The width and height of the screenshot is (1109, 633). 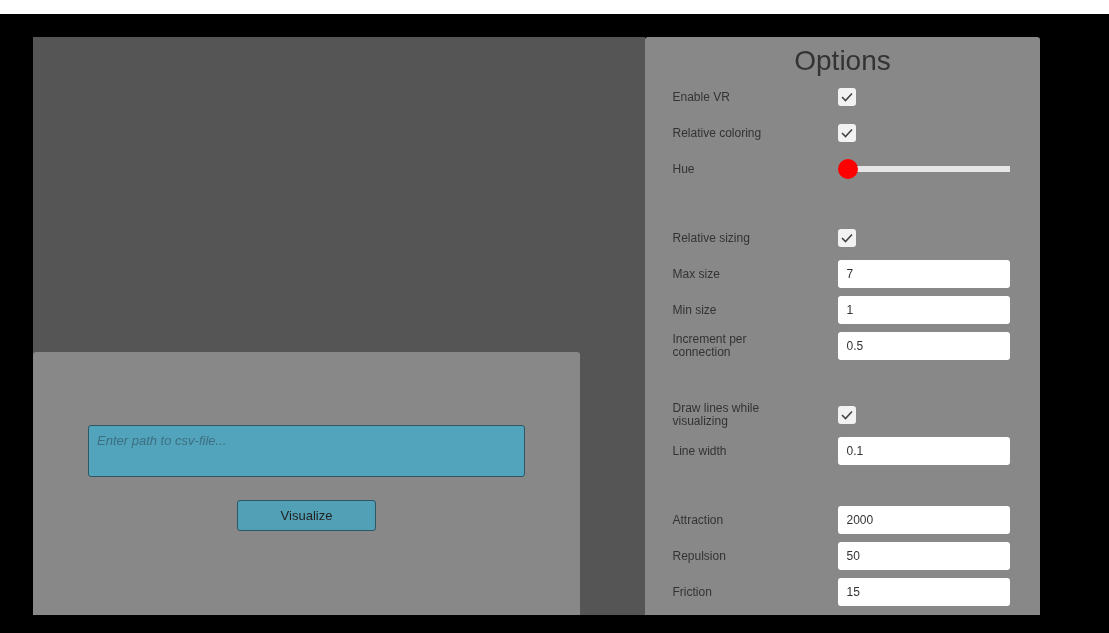 I want to click on number-field: 0.5, so click(x=923, y=346).